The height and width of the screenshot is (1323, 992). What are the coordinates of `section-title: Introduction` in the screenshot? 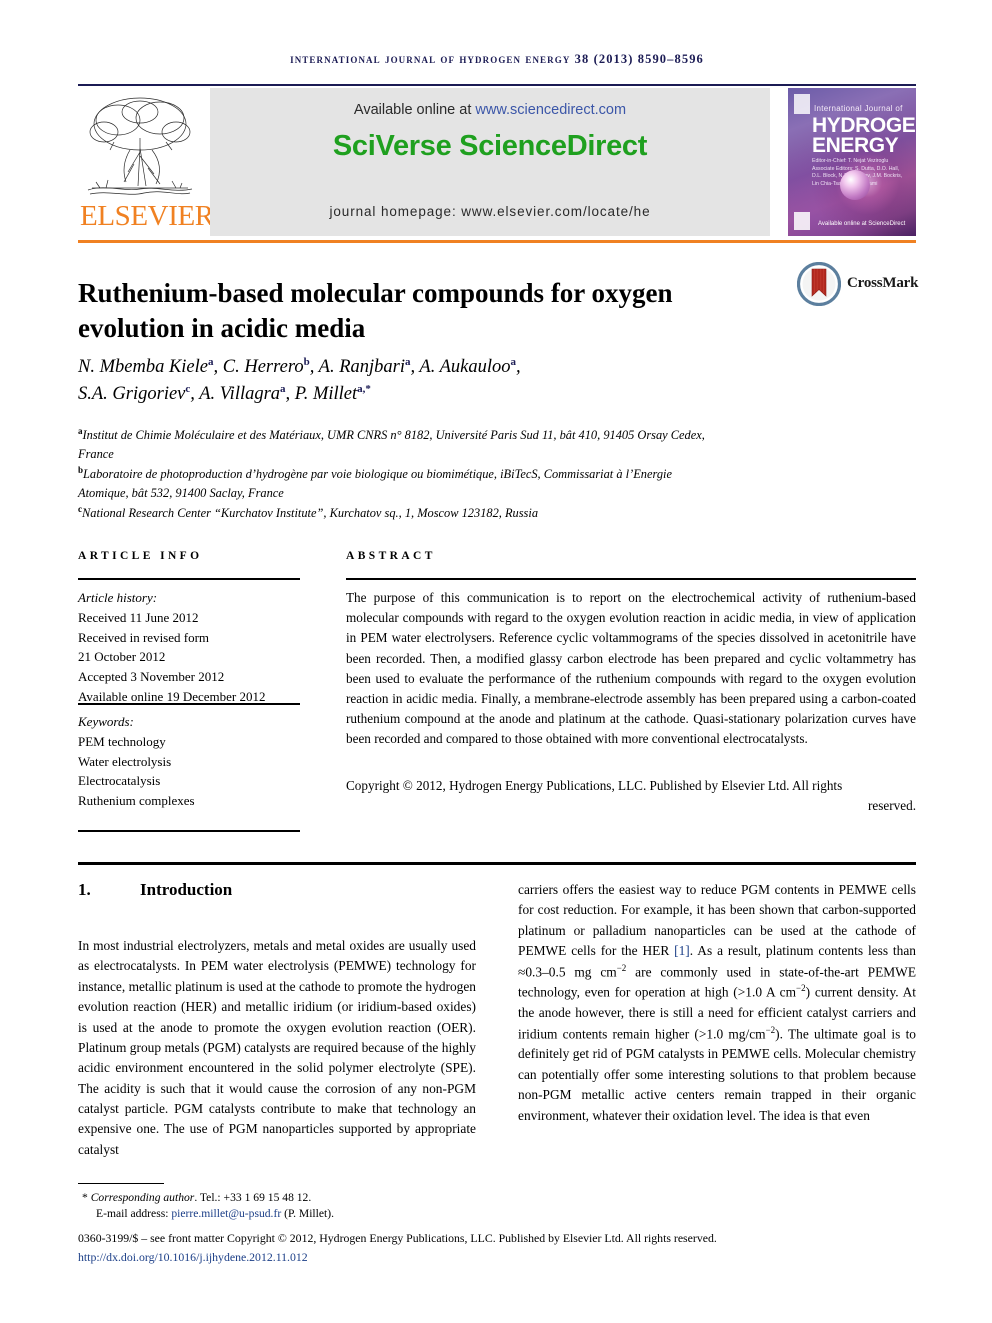 It's located at (186, 889).